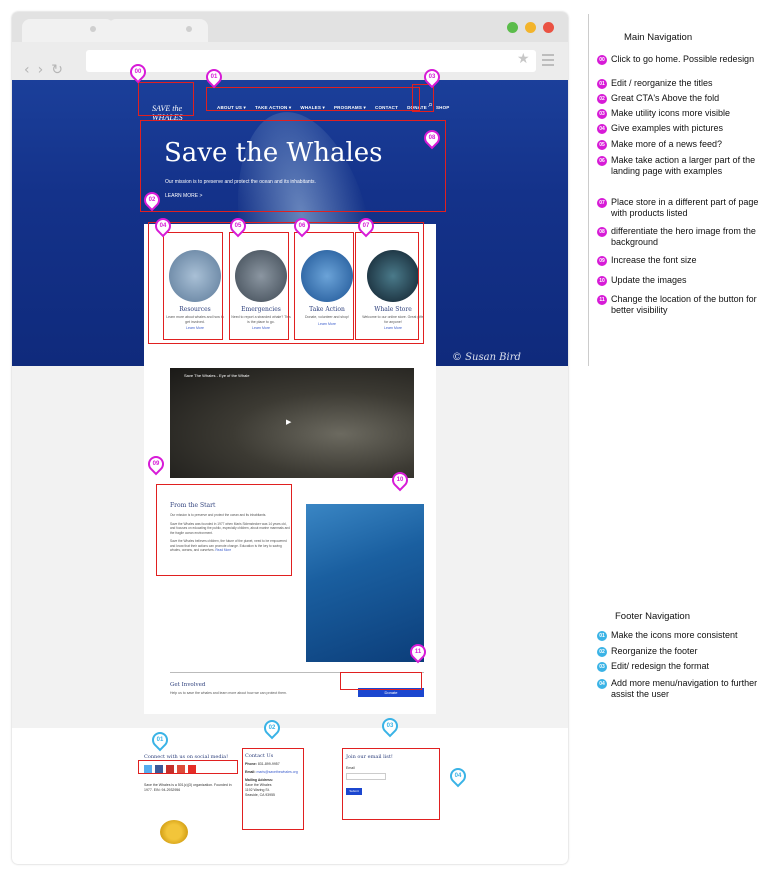 The image size is (773, 875). I want to click on annotation-box-f03, so click(391, 784).